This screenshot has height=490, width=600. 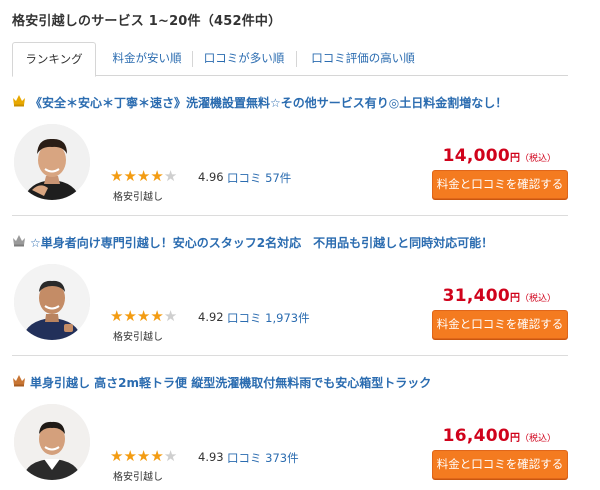 I want to click on review-count: 57件, so click(x=278, y=178).